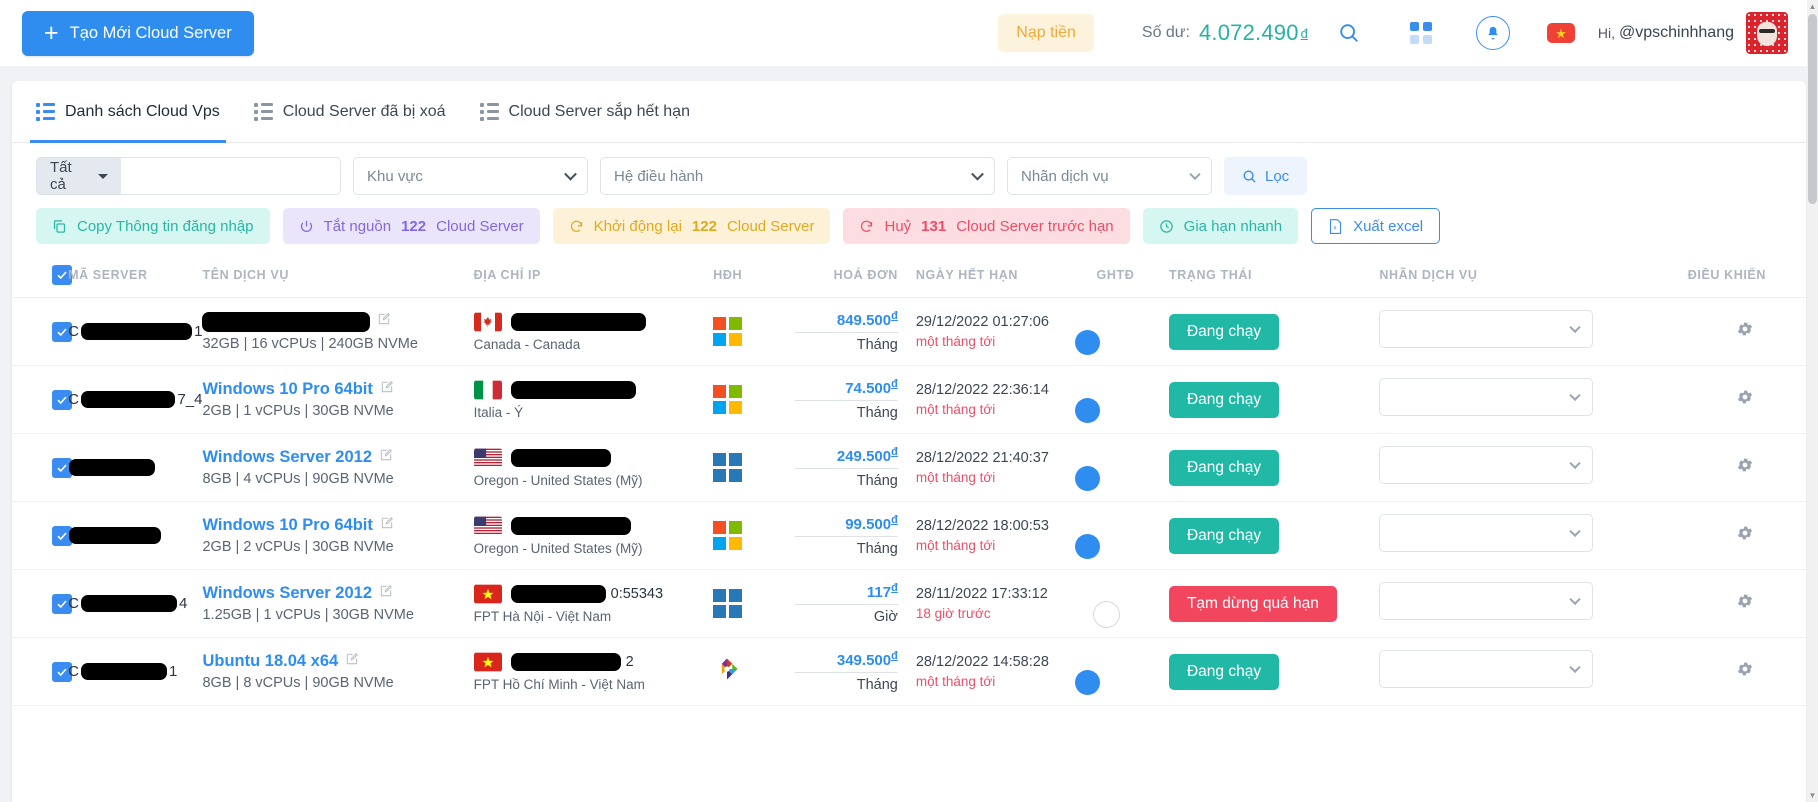 The width and height of the screenshot is (1818, 802). Describe the element at coordinates (691, 226) in the screenshot. I see `restart-button: Khởi động lại 122 Cloud Server` at that location.